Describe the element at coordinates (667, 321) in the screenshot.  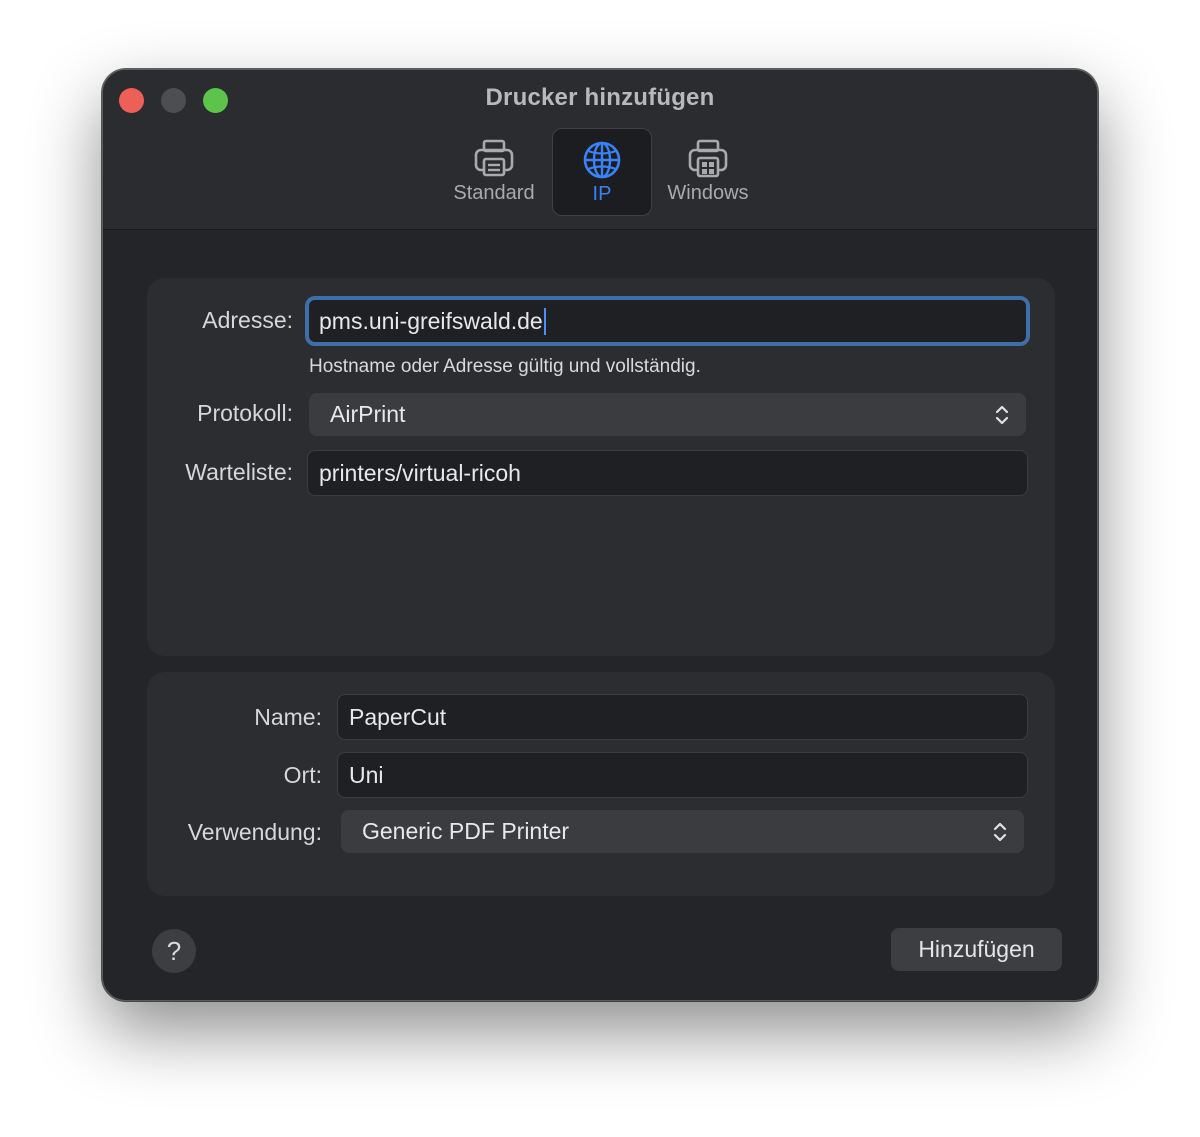
I see `address-field: pms.uni-greifswald.de` at that location.